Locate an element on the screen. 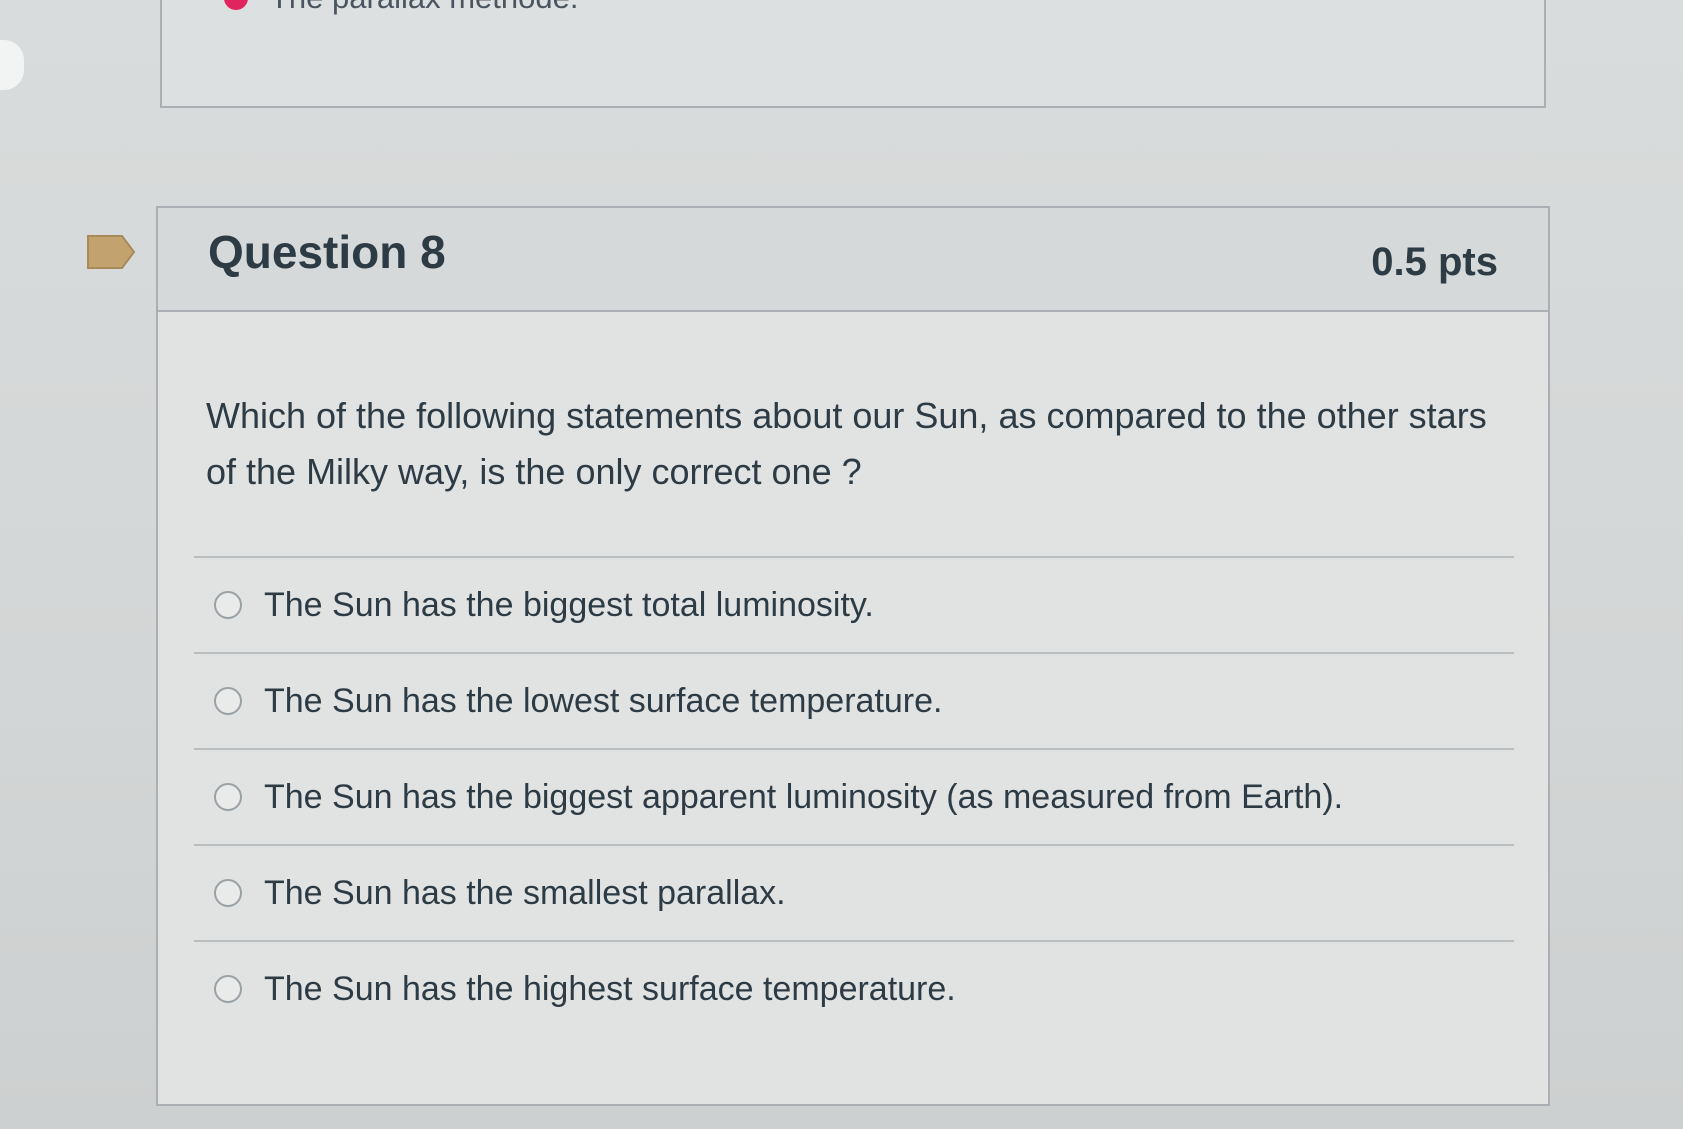  answer-option: The Sun has the smallest parallax. is located at coordinates (854, 892).